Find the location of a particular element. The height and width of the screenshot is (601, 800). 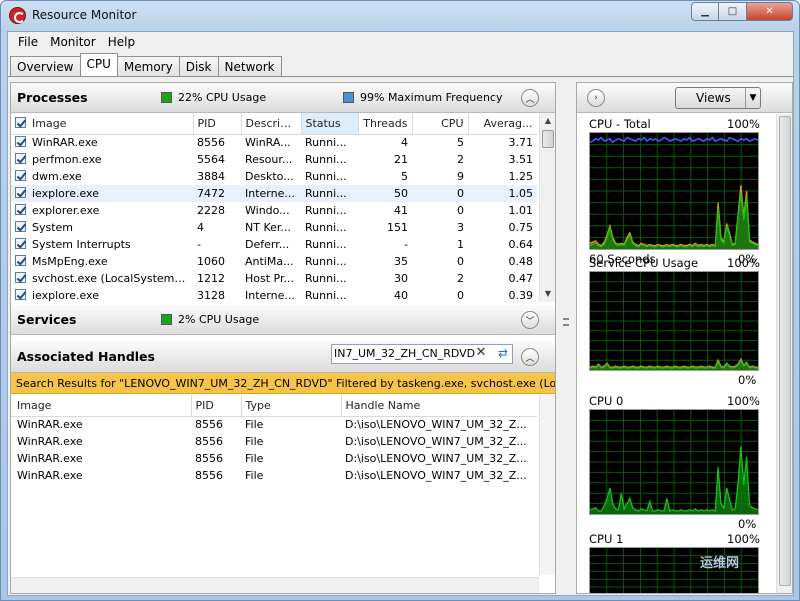

process-average-cpu: 0.48 is located at coordinates (521, 261).